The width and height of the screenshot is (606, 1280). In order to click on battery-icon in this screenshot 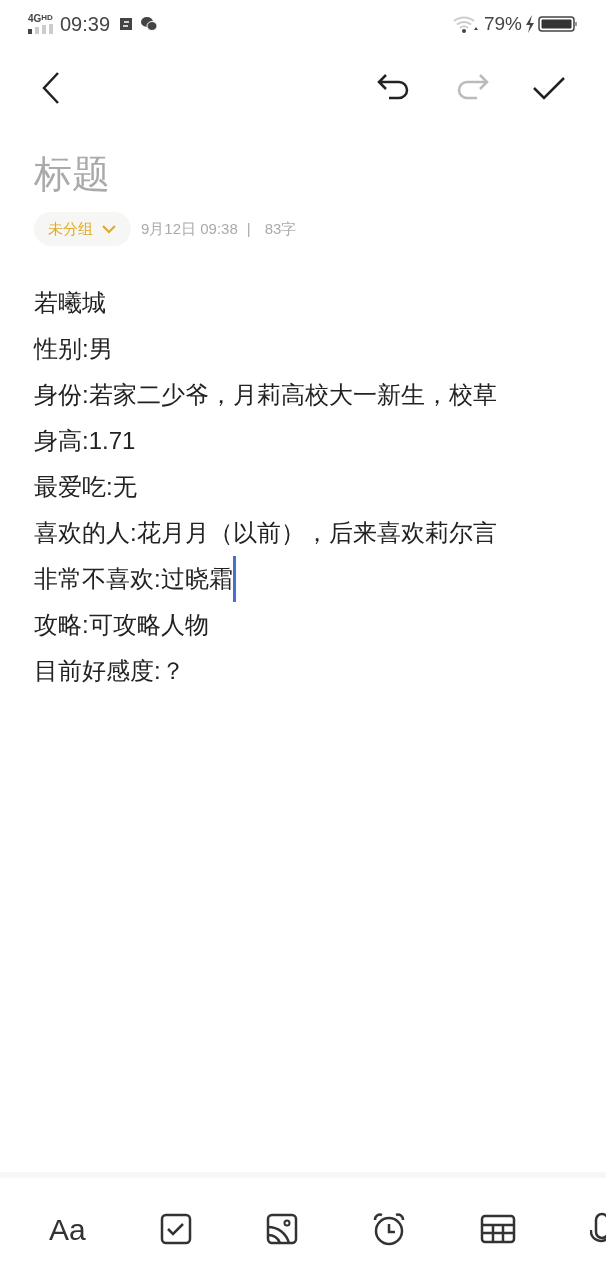, I will do `click(558, 24)`.